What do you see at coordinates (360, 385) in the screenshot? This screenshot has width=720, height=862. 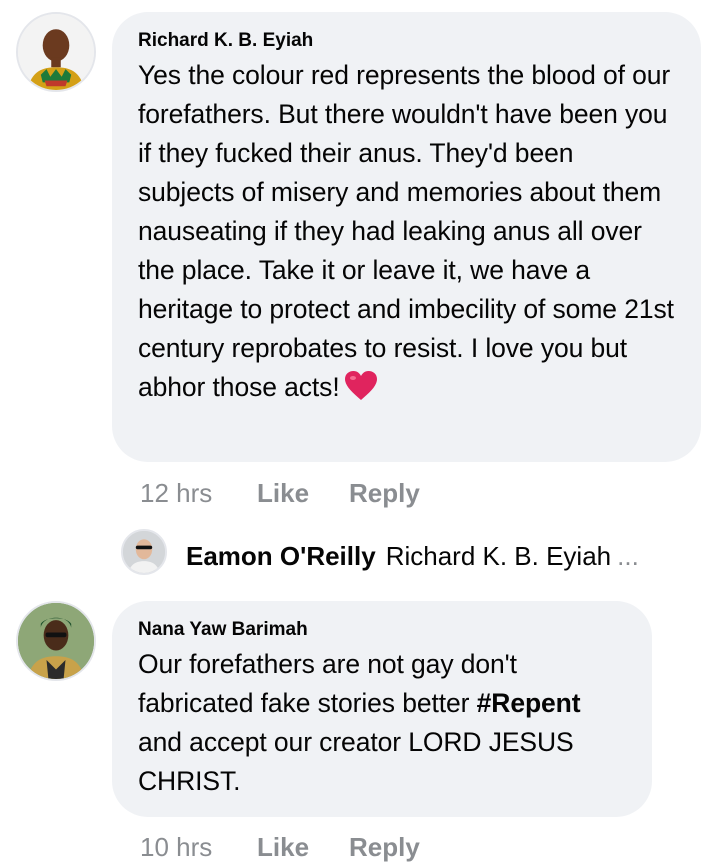 I see `heart-emoji-icon` at bounding box center [360, 385].